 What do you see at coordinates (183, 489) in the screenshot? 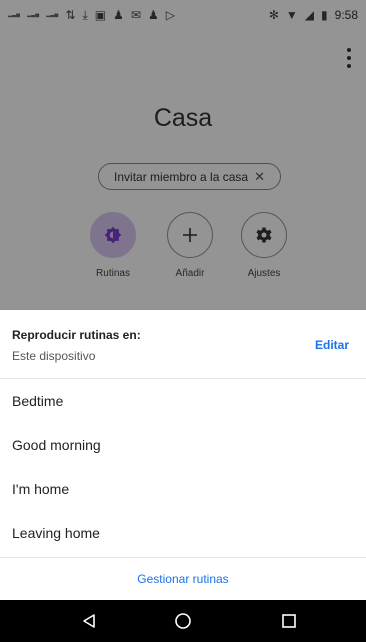
I see `routine-item-im-home: I'm home` at bounding box center [183, 489].